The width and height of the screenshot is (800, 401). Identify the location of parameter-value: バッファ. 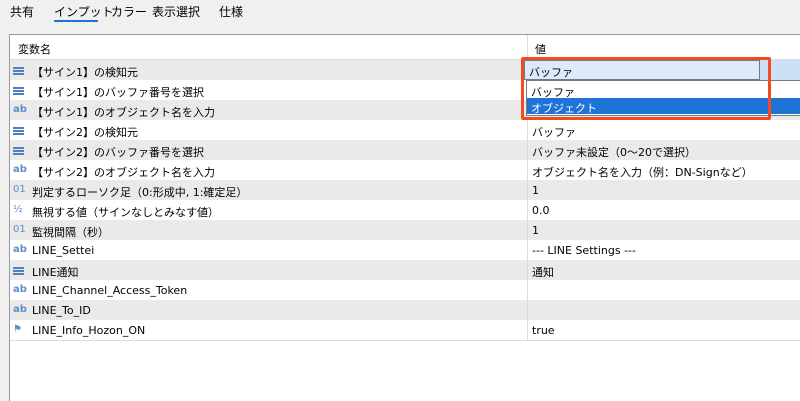
(554, 132).